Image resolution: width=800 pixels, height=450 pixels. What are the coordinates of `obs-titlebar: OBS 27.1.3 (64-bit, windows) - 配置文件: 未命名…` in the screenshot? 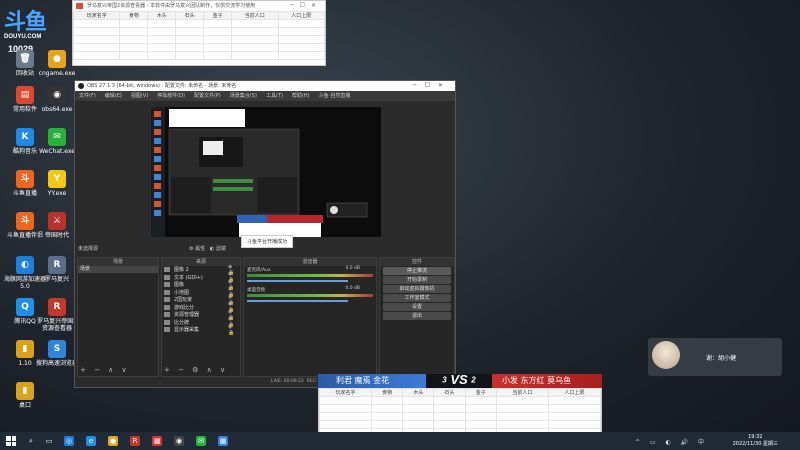 It's located at (265, 86).